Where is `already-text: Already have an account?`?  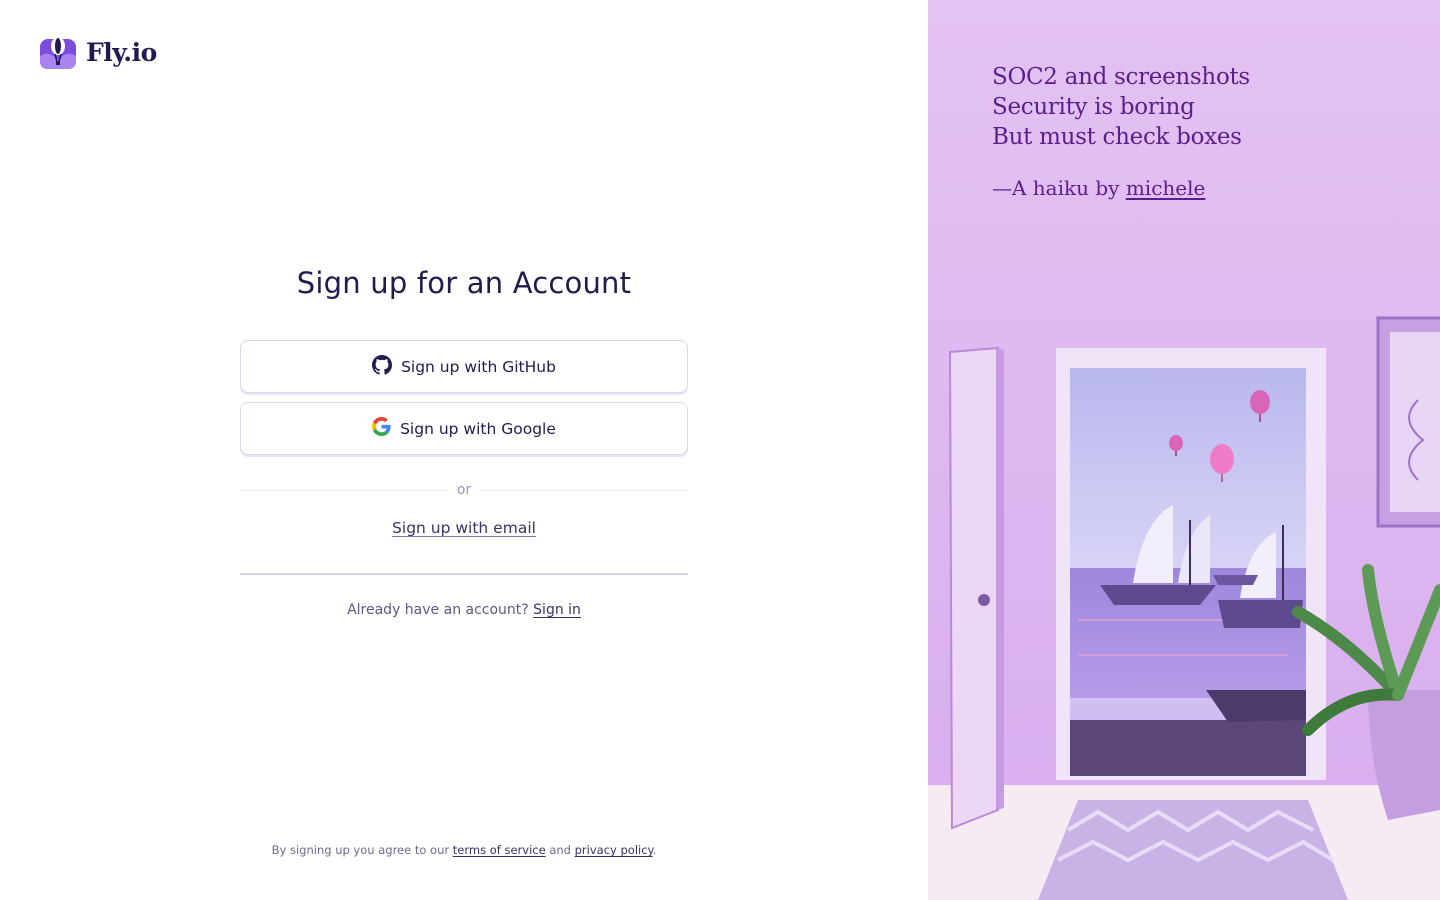
already-text: Already have an account? is located at coordinates (438, 610).